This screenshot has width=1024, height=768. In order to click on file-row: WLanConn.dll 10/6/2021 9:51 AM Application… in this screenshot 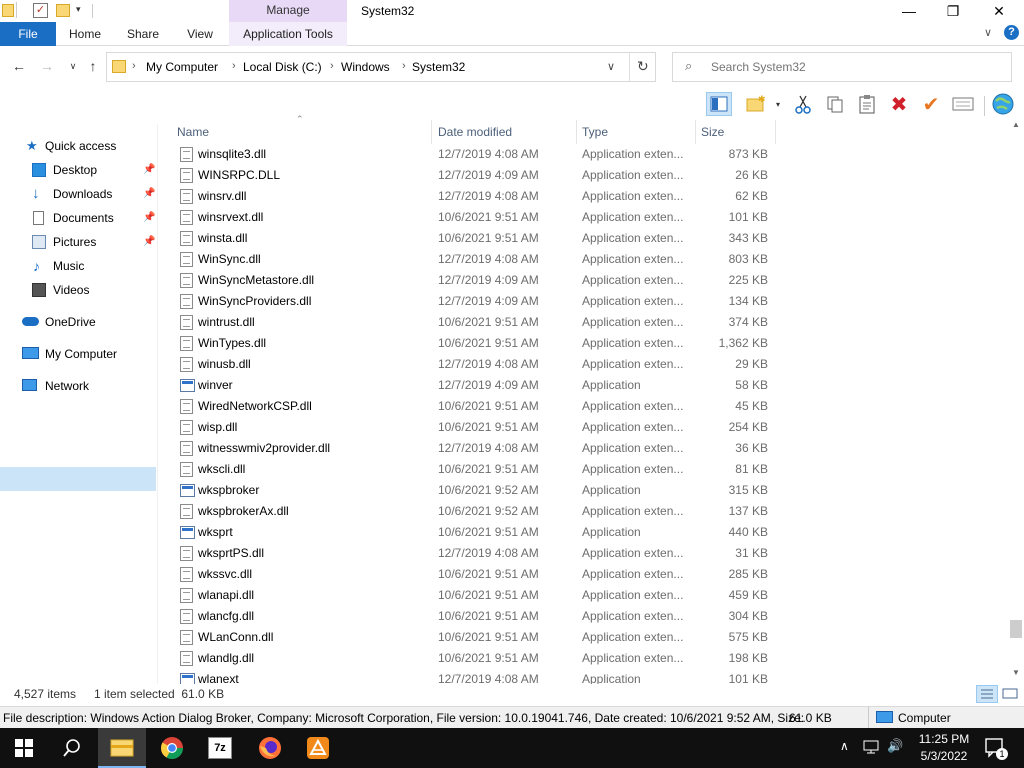, I will do `click(468, 637)`.